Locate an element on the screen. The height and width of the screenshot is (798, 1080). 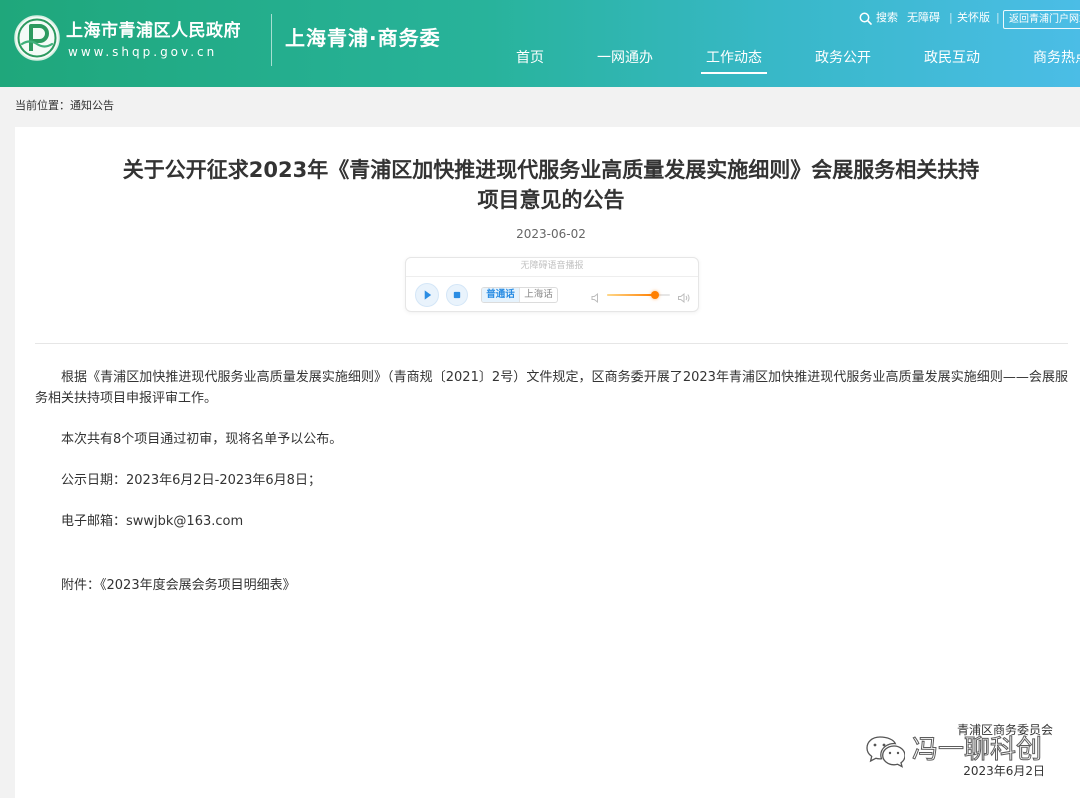
volume-track is located at coordinates (638, 295).